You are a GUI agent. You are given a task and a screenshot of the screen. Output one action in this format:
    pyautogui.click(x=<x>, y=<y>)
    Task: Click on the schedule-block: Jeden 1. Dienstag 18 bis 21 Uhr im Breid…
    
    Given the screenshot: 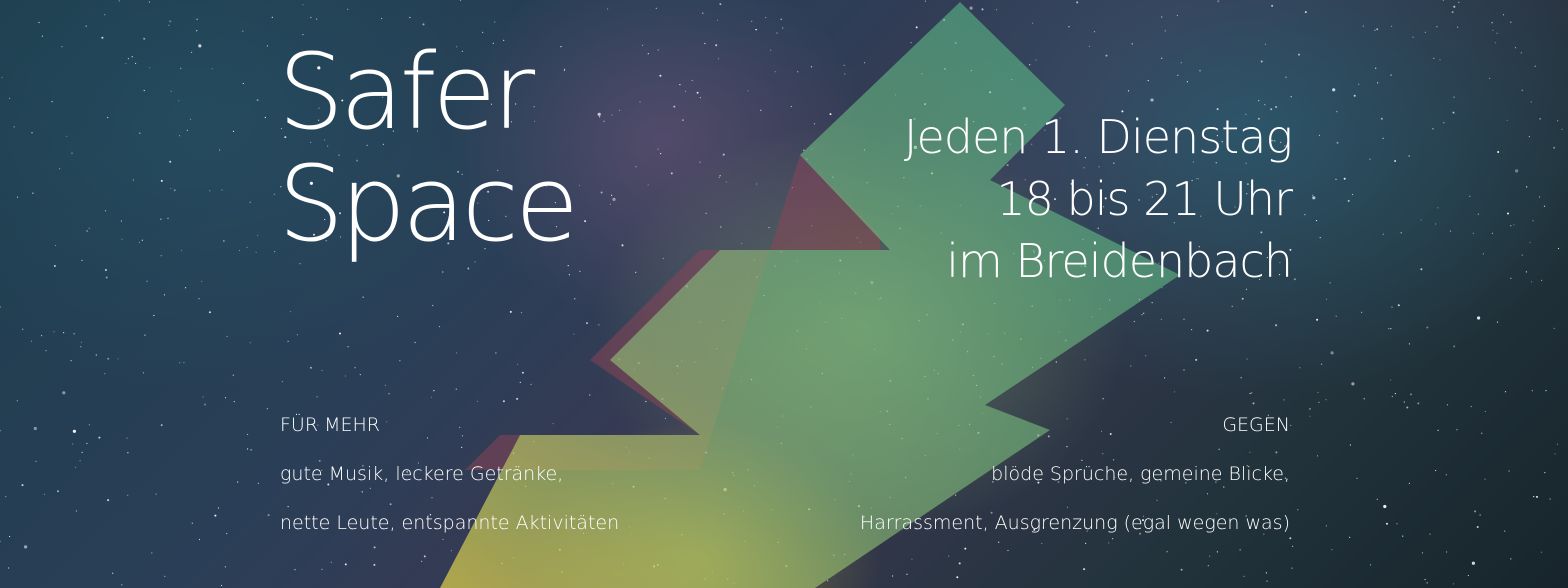 What is the action you would take?
    pyautogui.click(x=1098, y=199)
    